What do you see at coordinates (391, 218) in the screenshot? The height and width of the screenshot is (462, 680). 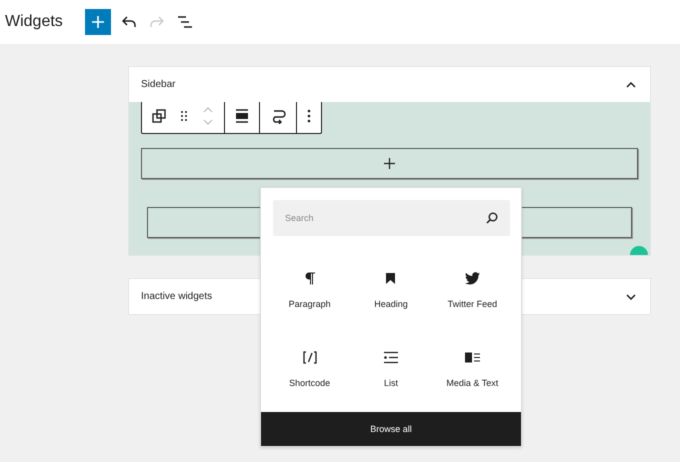 I see `search-field: Search` at bounding box center [391, 218].